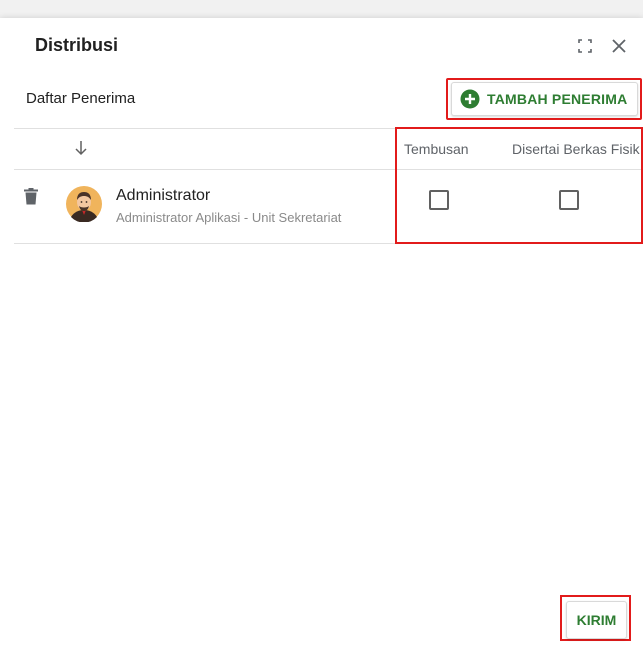 The width and height of the screenshot is (643, 646). I want to click on columns-highlight, so click(519, 185).